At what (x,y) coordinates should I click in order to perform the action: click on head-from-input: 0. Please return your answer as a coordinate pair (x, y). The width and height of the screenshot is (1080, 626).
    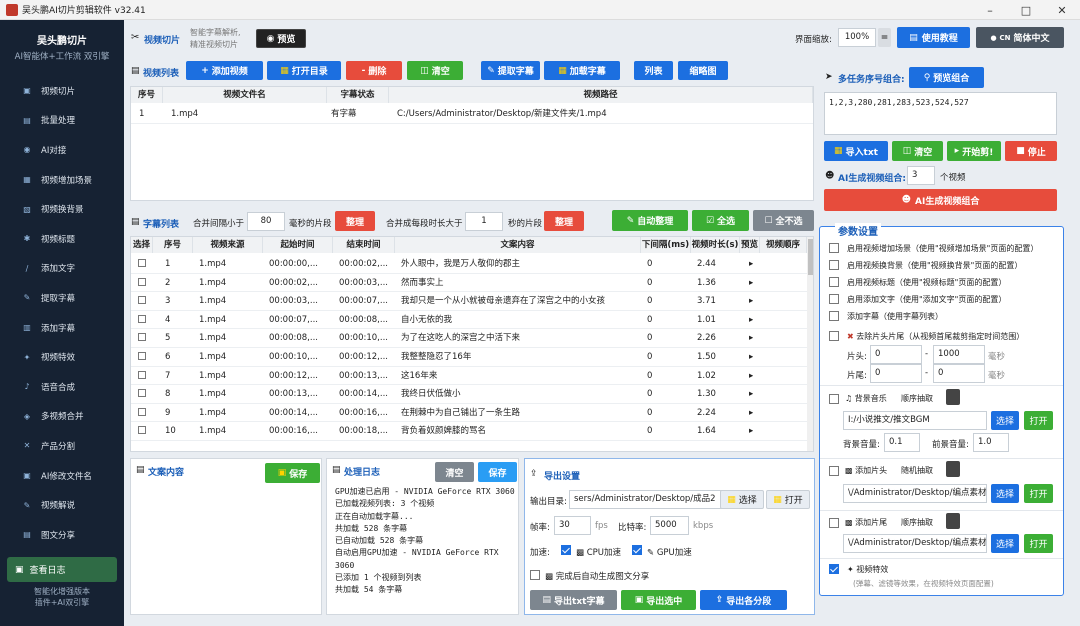
    Looking at the image, I should click on (896, 354).